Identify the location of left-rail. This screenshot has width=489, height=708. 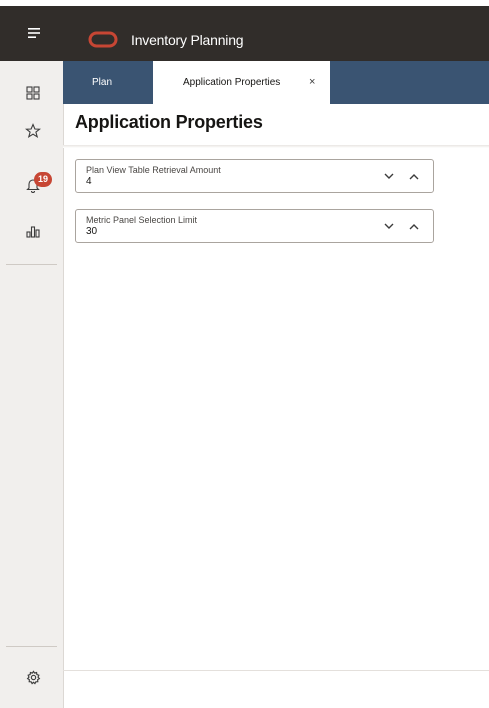
(32, 384).